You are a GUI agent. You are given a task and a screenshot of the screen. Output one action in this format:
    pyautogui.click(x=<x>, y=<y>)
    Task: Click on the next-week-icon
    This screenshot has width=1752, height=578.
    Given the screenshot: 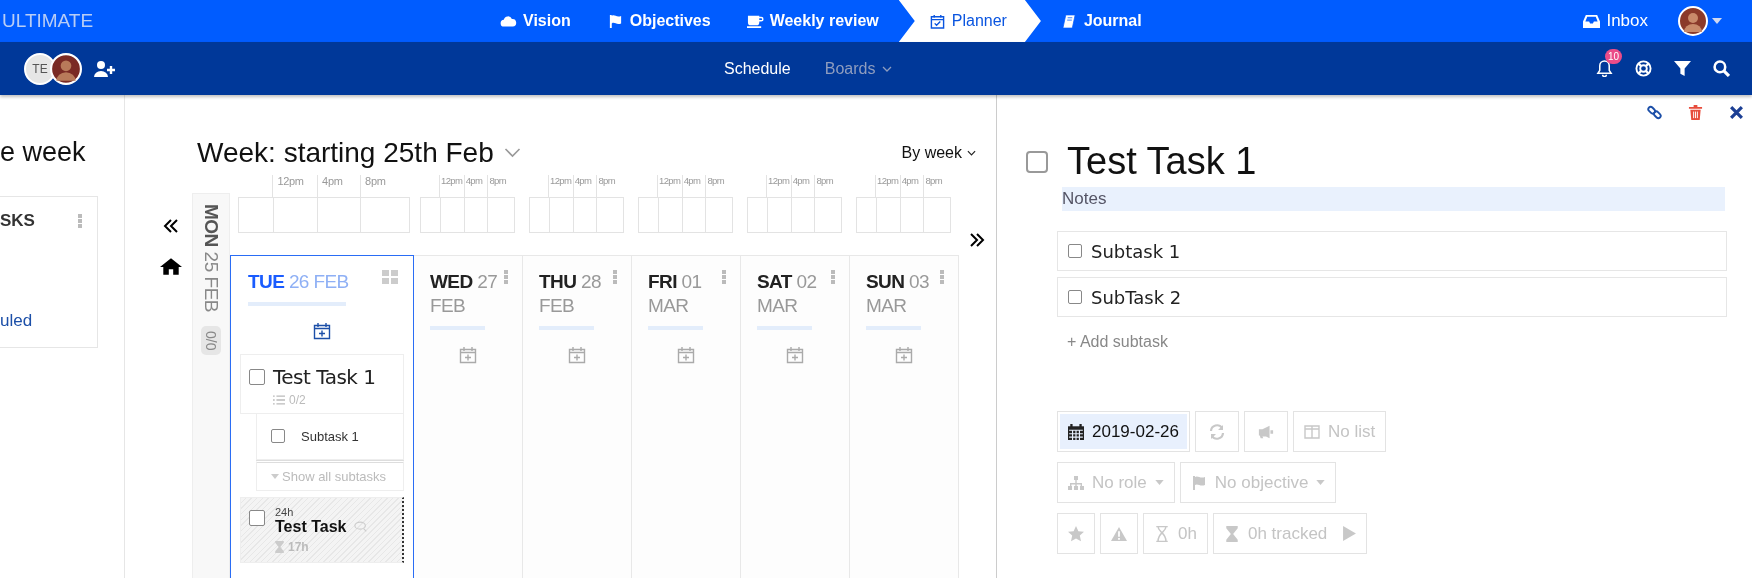 What is the action you would take?
    pyautogui.click(x=976, y=240)
    